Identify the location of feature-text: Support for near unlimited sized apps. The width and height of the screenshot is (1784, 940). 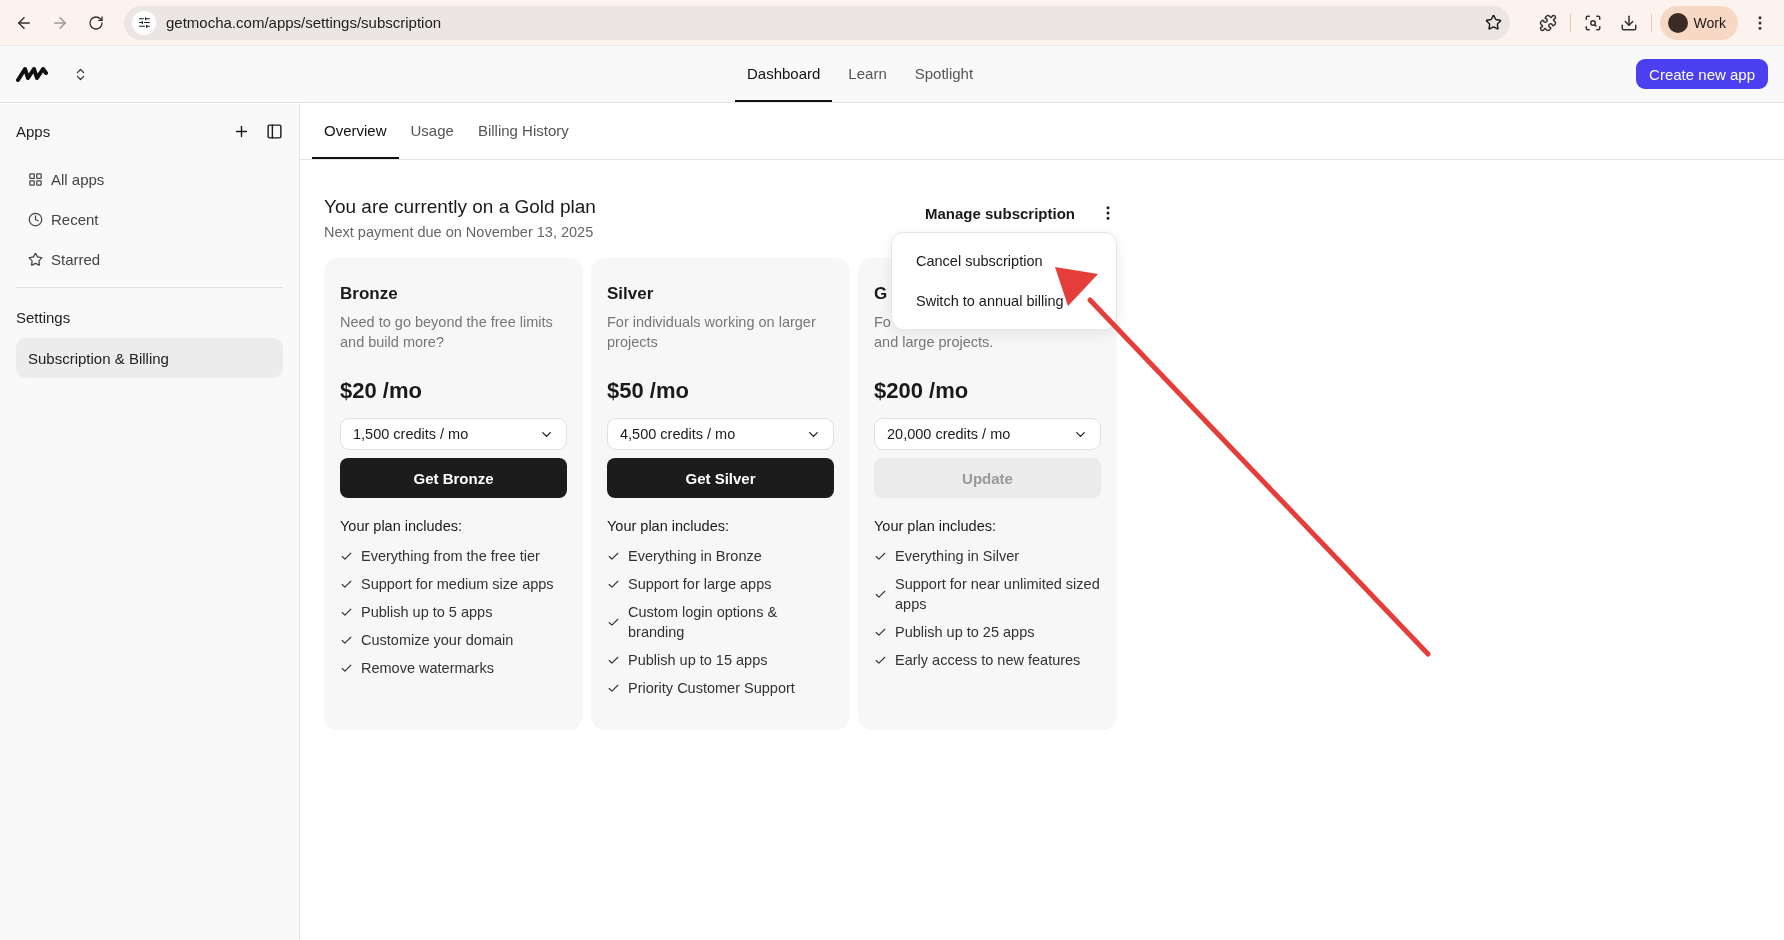
(998, 594).